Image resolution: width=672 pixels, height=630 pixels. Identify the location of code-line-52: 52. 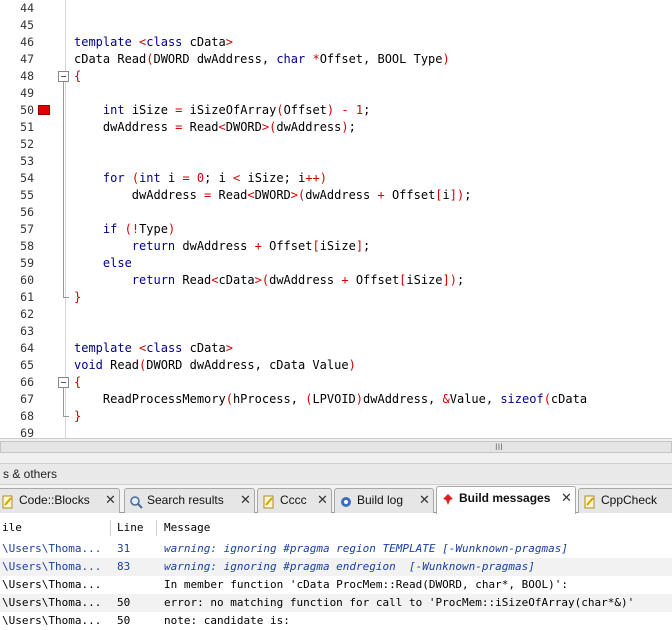
(336, 144).